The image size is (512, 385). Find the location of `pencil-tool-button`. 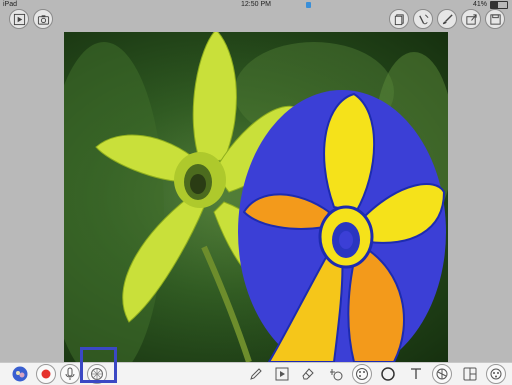

pencil-tool-button is located at coordinates (256, 374).